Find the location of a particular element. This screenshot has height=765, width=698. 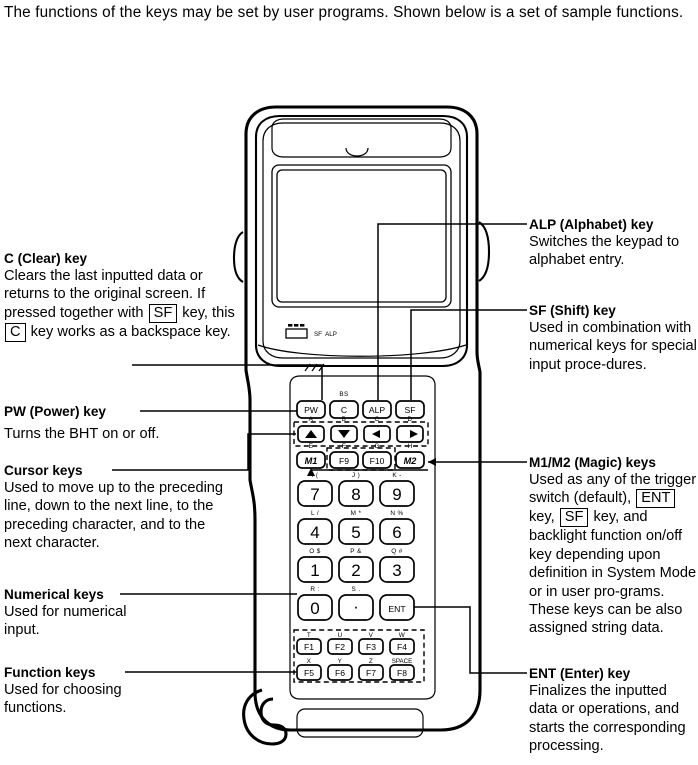

inline-key-sf: SF is located at coordinates (163, 313).